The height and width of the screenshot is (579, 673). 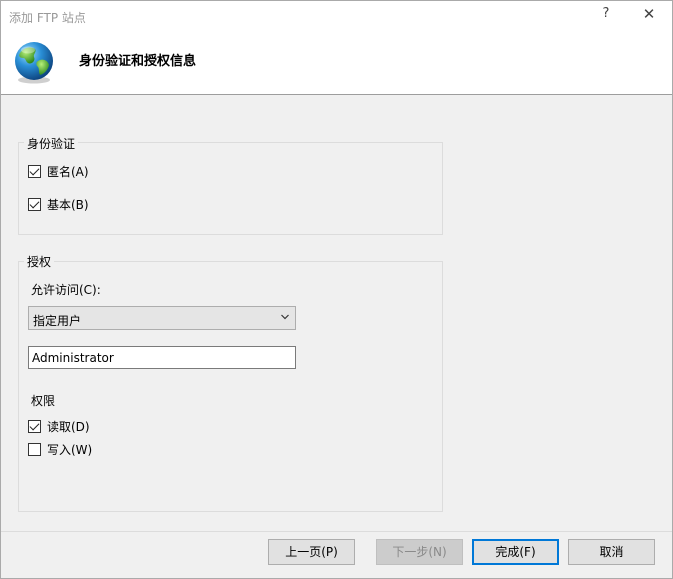 What do you see at coordinates (34, 171) in the screenshot?
I see `anonymous-checkbox` at bounding box center [34, 171].